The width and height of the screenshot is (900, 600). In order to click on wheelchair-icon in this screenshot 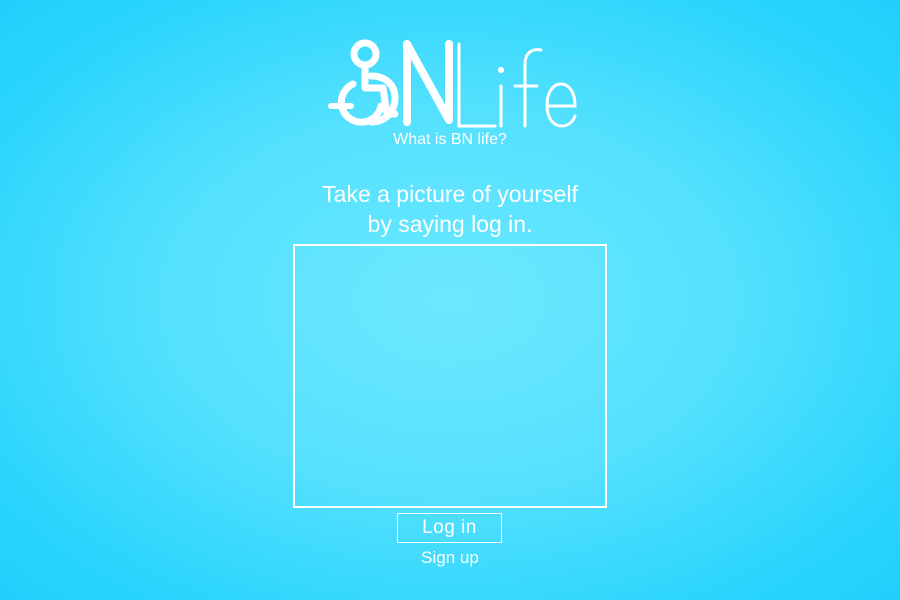, I will do `click(363, 82)`.